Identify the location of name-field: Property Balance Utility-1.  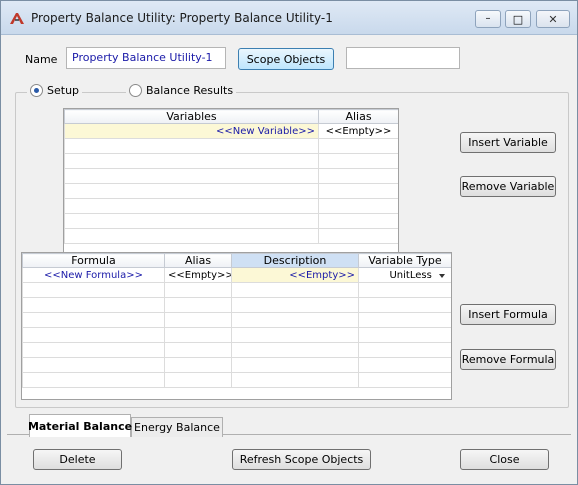
(146, 58).